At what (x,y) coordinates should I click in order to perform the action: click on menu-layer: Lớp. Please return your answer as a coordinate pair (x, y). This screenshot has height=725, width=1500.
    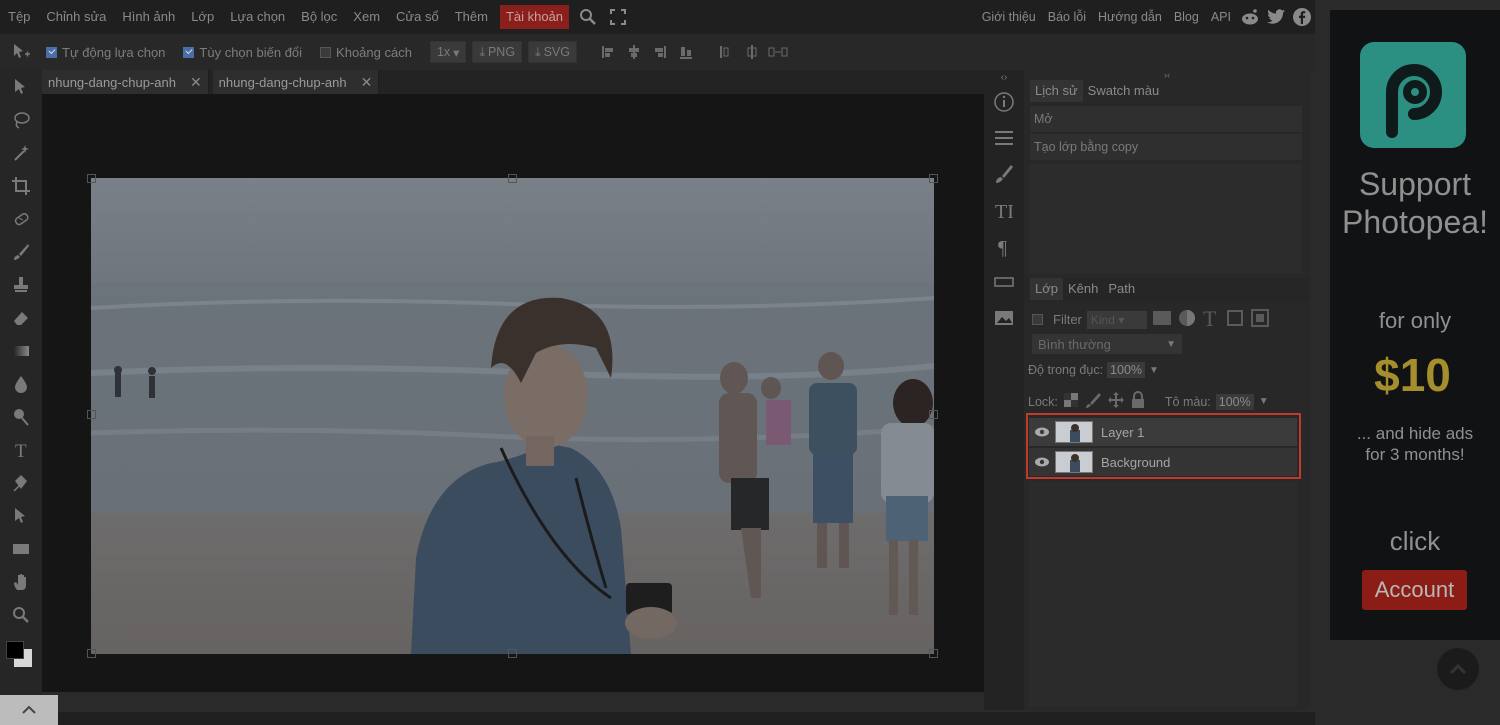
    Looking at the image, I should click on (202, 17).